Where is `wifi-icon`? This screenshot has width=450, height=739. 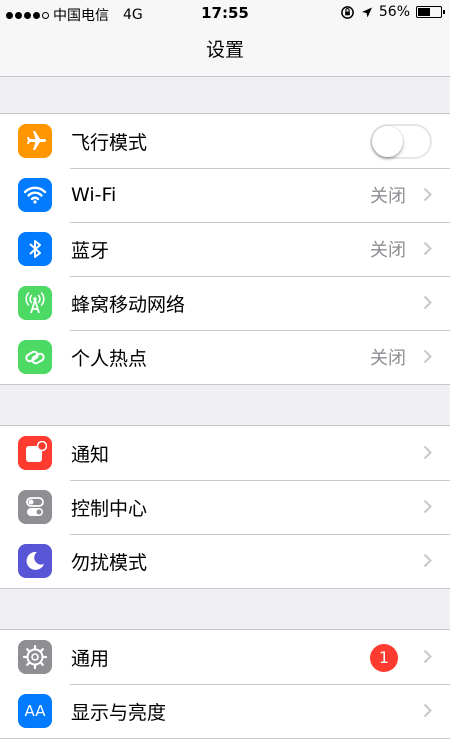
wifi-icon is located at coordinates (35, 195).